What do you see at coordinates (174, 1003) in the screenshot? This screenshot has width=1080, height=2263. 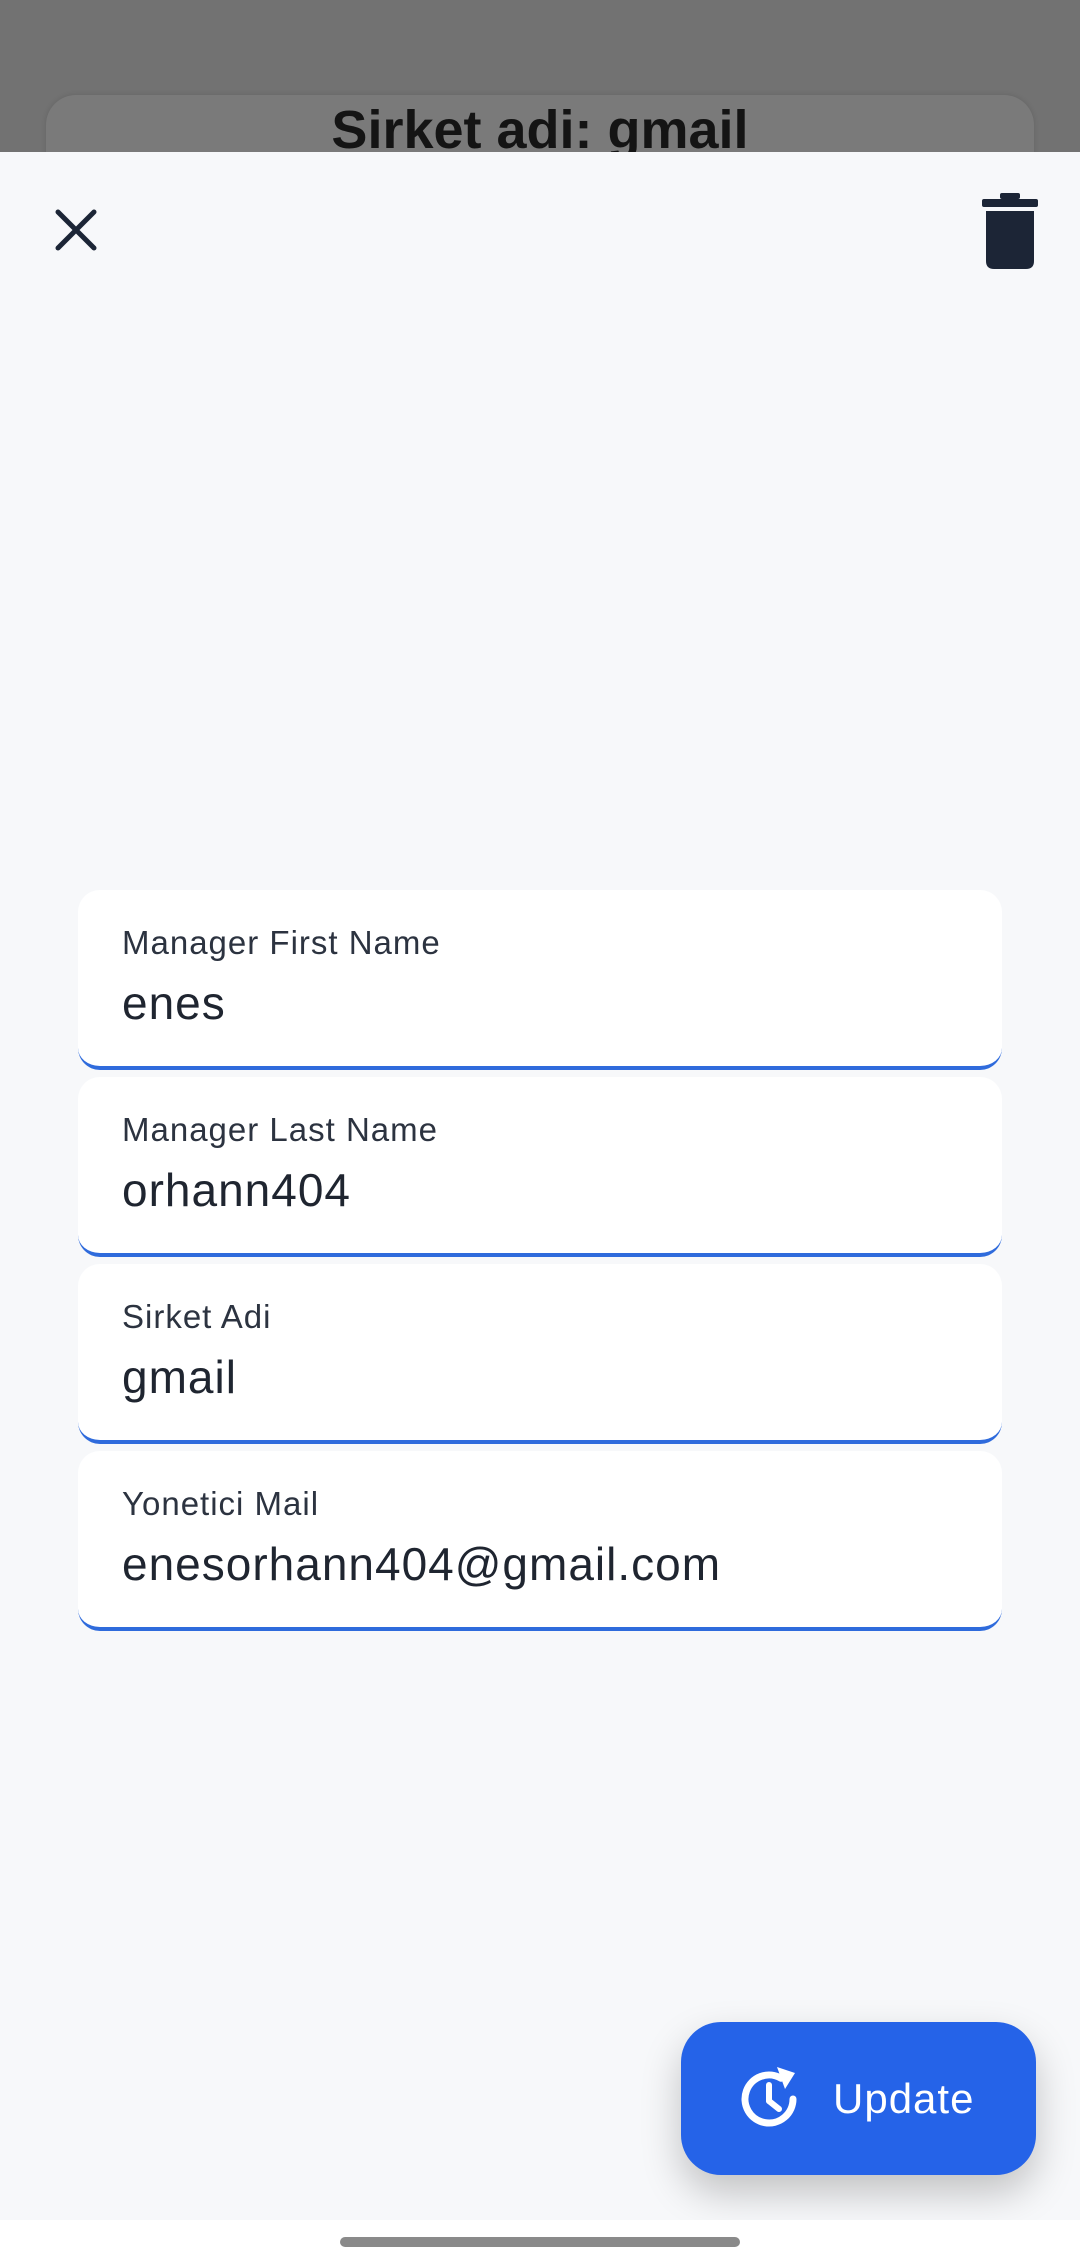 I see `field-value: enes` at bounding box center [174, 1003].